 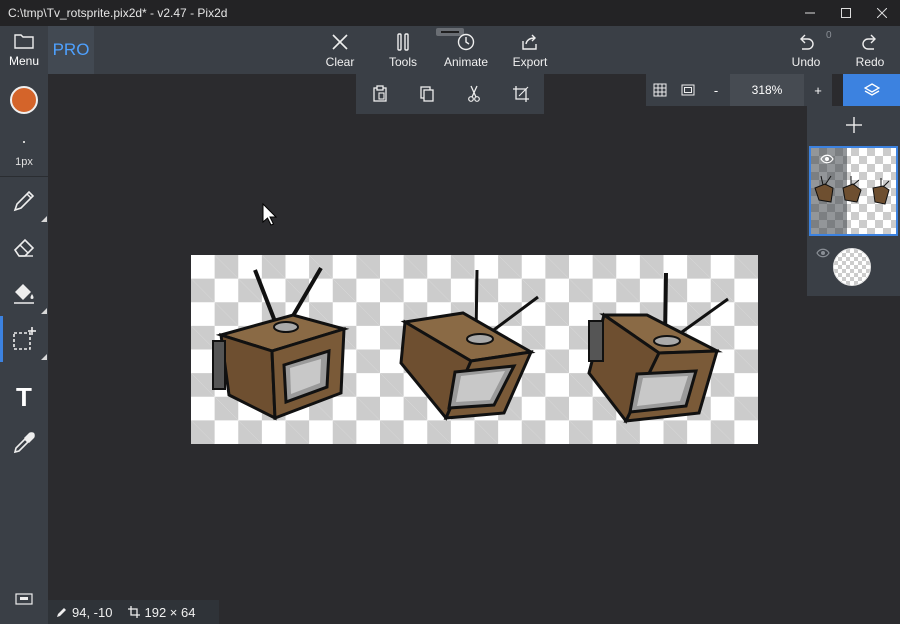 I want to click on divider, so click(x=24, y=176).